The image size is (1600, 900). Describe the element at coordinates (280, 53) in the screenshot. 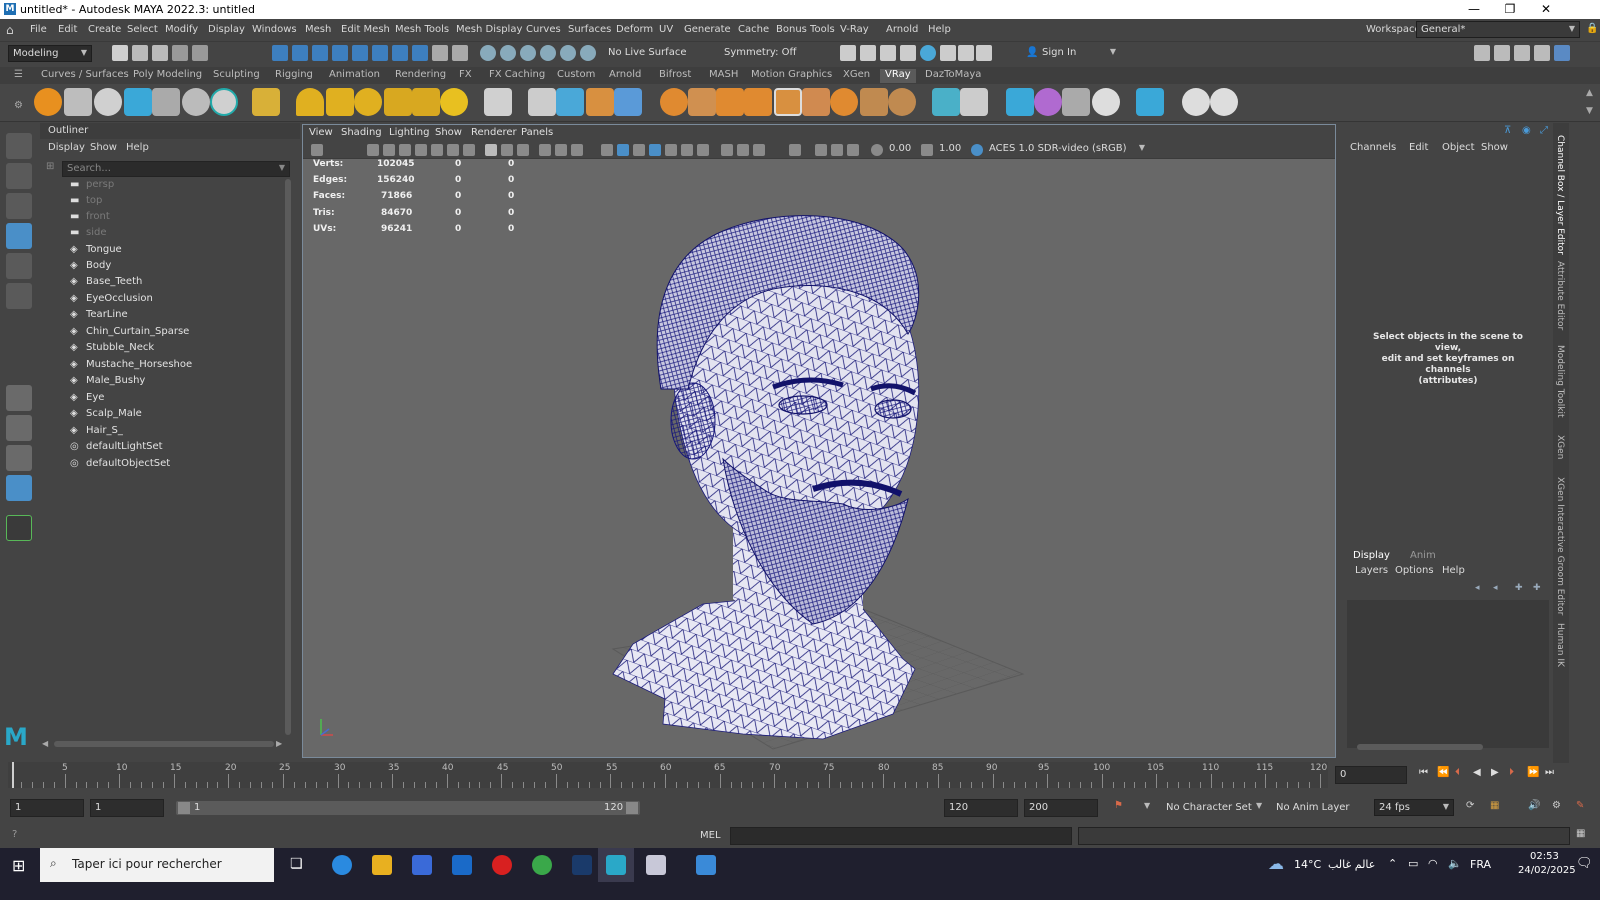

I see `select-hierarchy-icon` at that location.